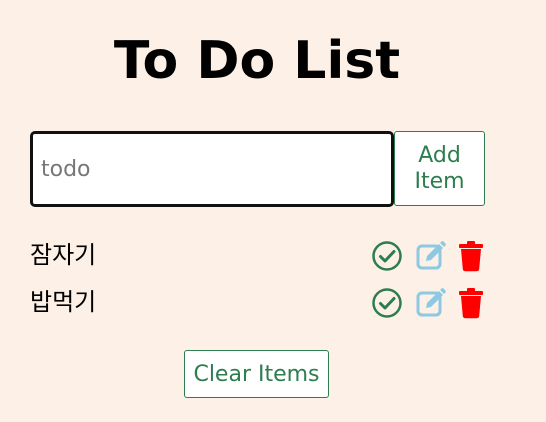 This screenshot has height=422, width=546. What do you see at coordinates (256, 374) in the screenshot?
I see `clear-items-button: Clear Items` at bounding box center [256, 374].